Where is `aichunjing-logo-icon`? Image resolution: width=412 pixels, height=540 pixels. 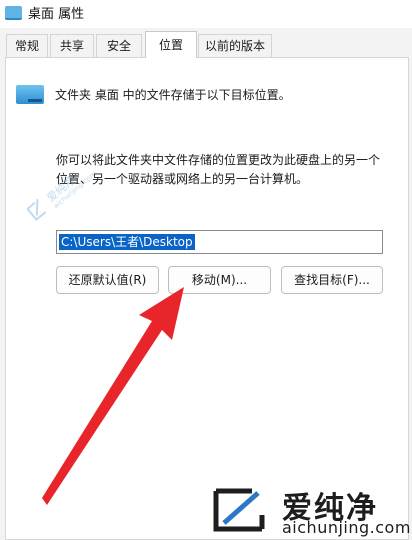
aichunjing-logo-icon is located at coordinates (239, 510).